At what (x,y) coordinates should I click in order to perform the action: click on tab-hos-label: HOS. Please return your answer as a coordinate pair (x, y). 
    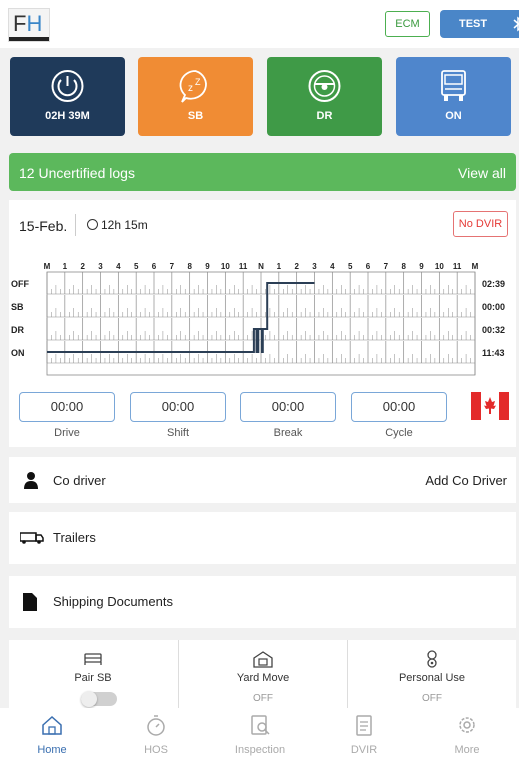
    Looking at the image, I should click on (156, 750).